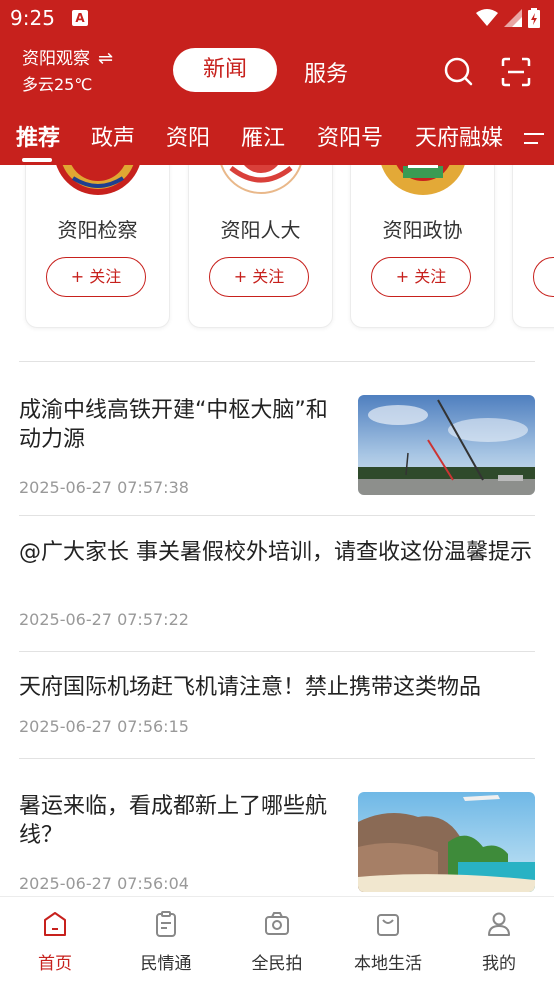 The image size is (554, 985). What do you see at coordinates (499, 941) in the screenshot?
I see `nav-mine: 我的` at bounding box center [499, 941].